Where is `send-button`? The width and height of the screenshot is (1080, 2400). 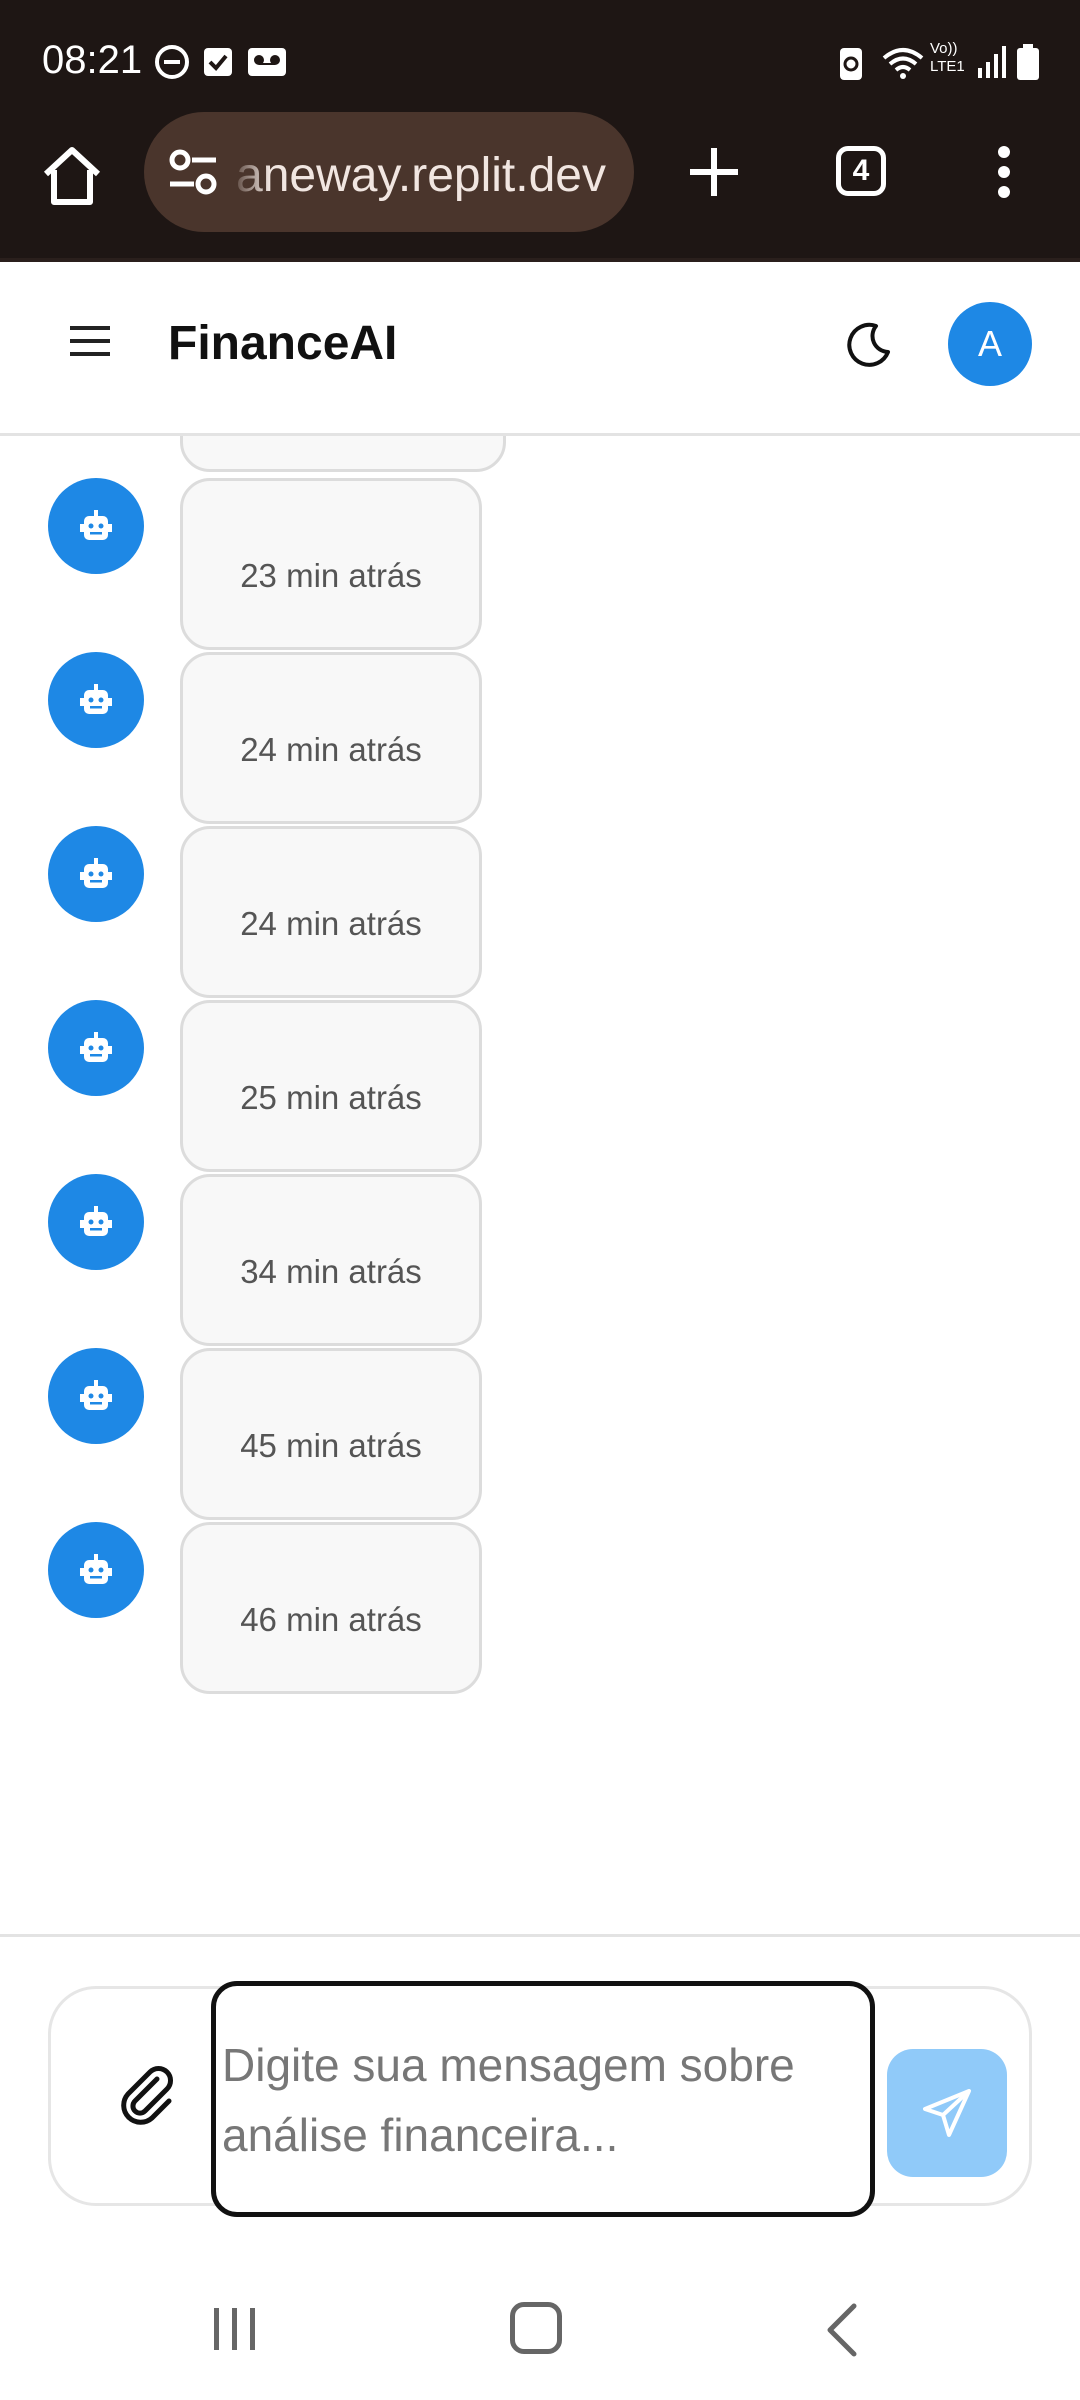
send-button is located at coordinates (947, 2113).